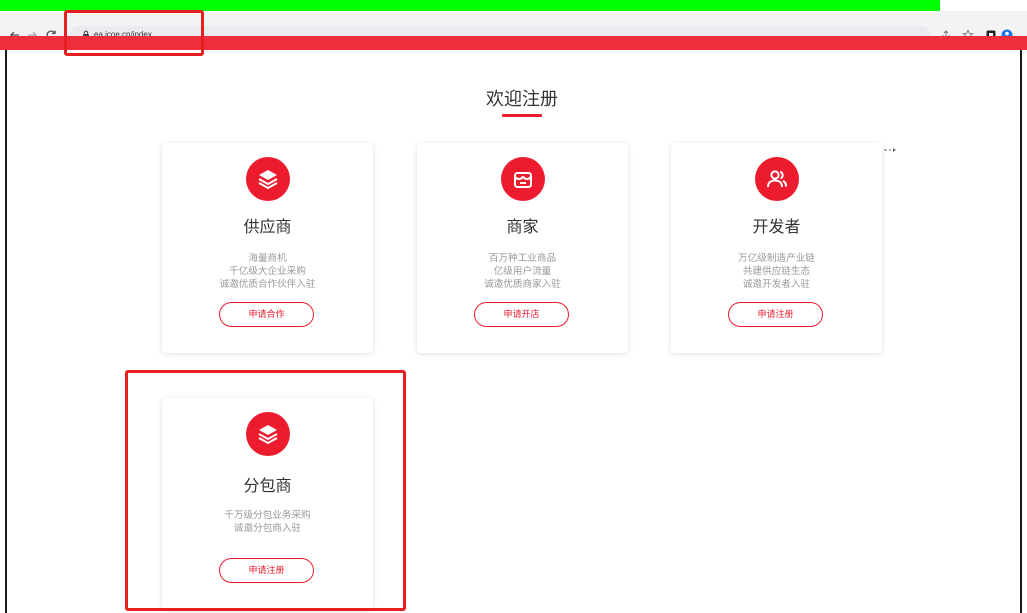  Describe the element at coordinates (776, 227) in the screenshot. I see `card-title: 开发者` at that location.